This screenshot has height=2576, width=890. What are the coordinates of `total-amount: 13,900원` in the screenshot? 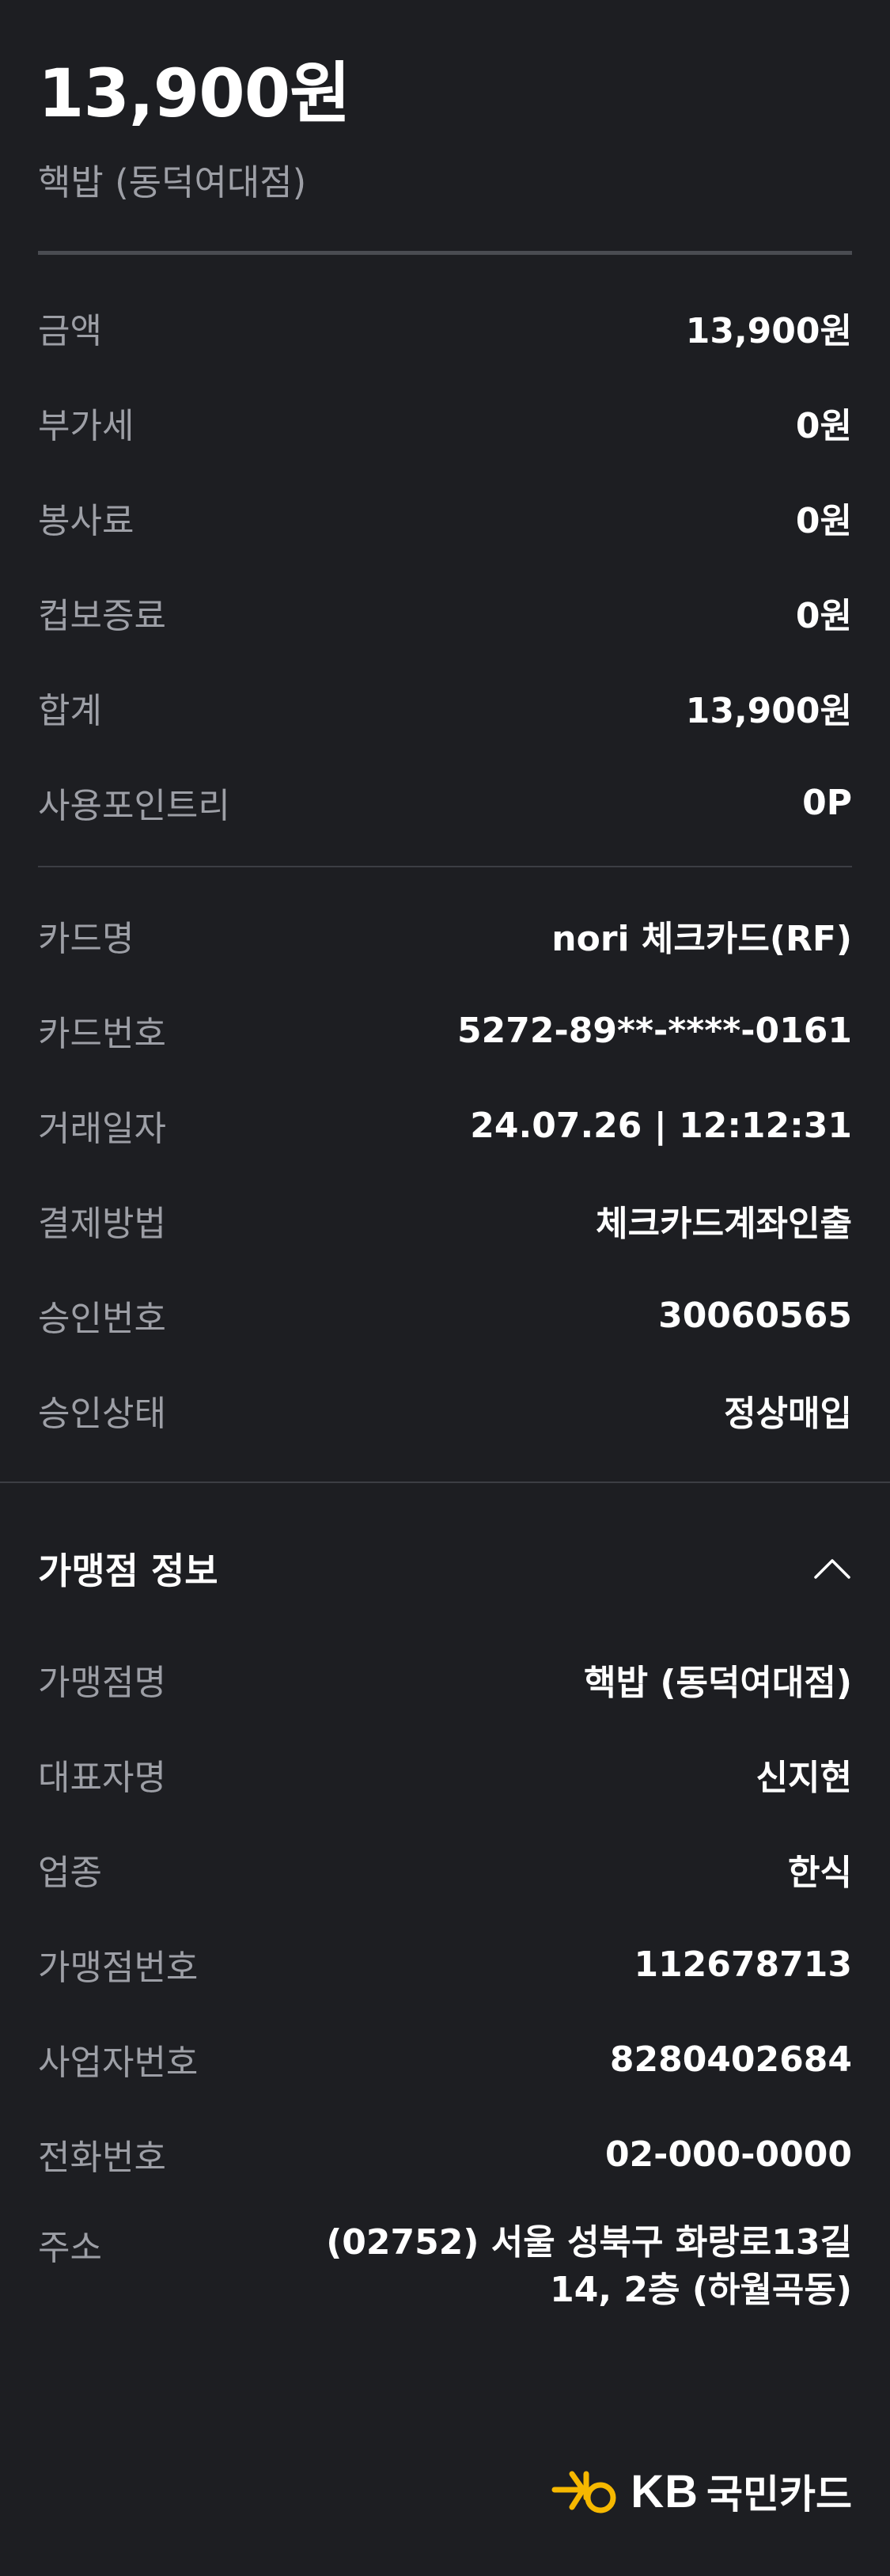 It's located at (194, 93).